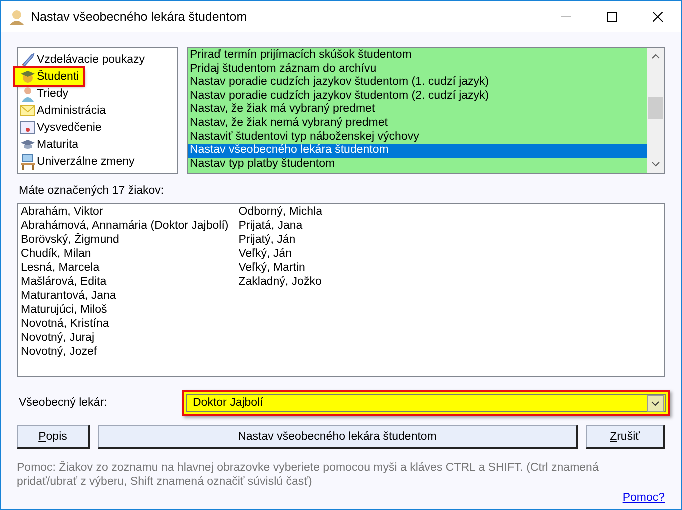 Image resolution: width=682 pixels, height=510 pixels. I want to click on scrollbar, so click(655, 110).